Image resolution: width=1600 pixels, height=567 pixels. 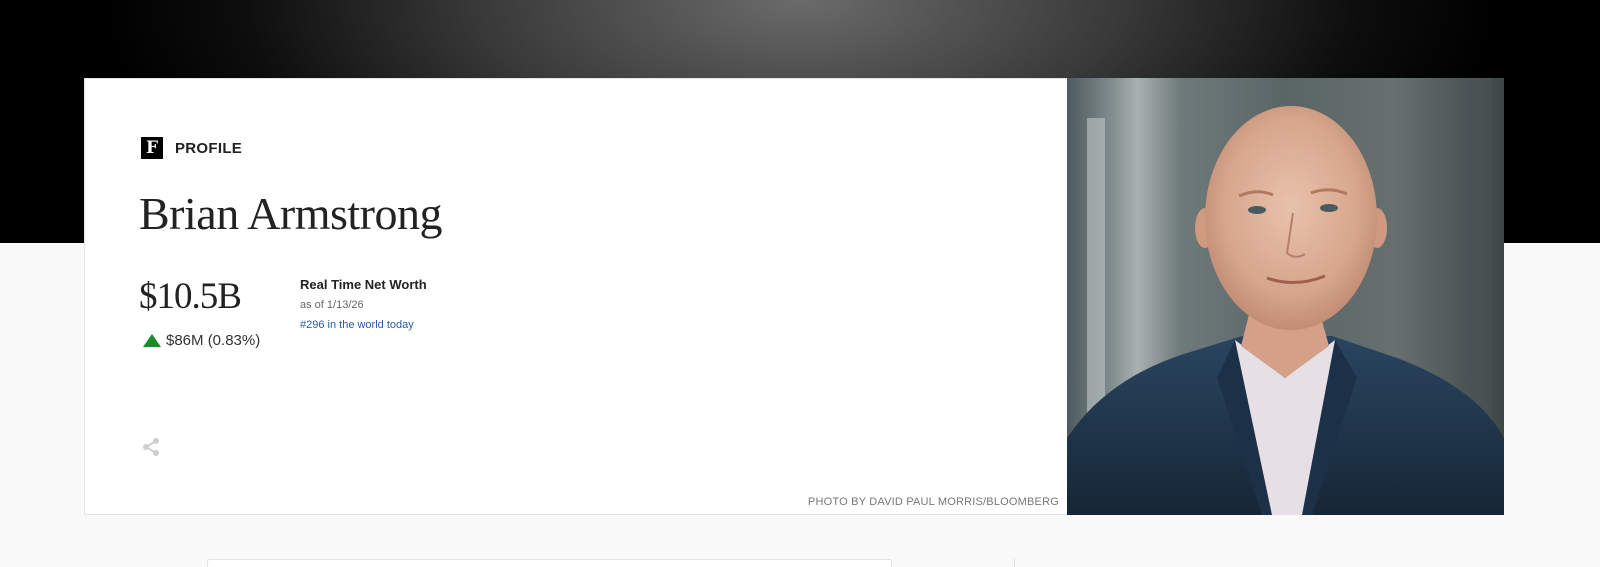 What do you see at coordinates (213, 340) in the screenshot?
I see `change-value: $86M (0.83%)` at bounding box center [213, 340].